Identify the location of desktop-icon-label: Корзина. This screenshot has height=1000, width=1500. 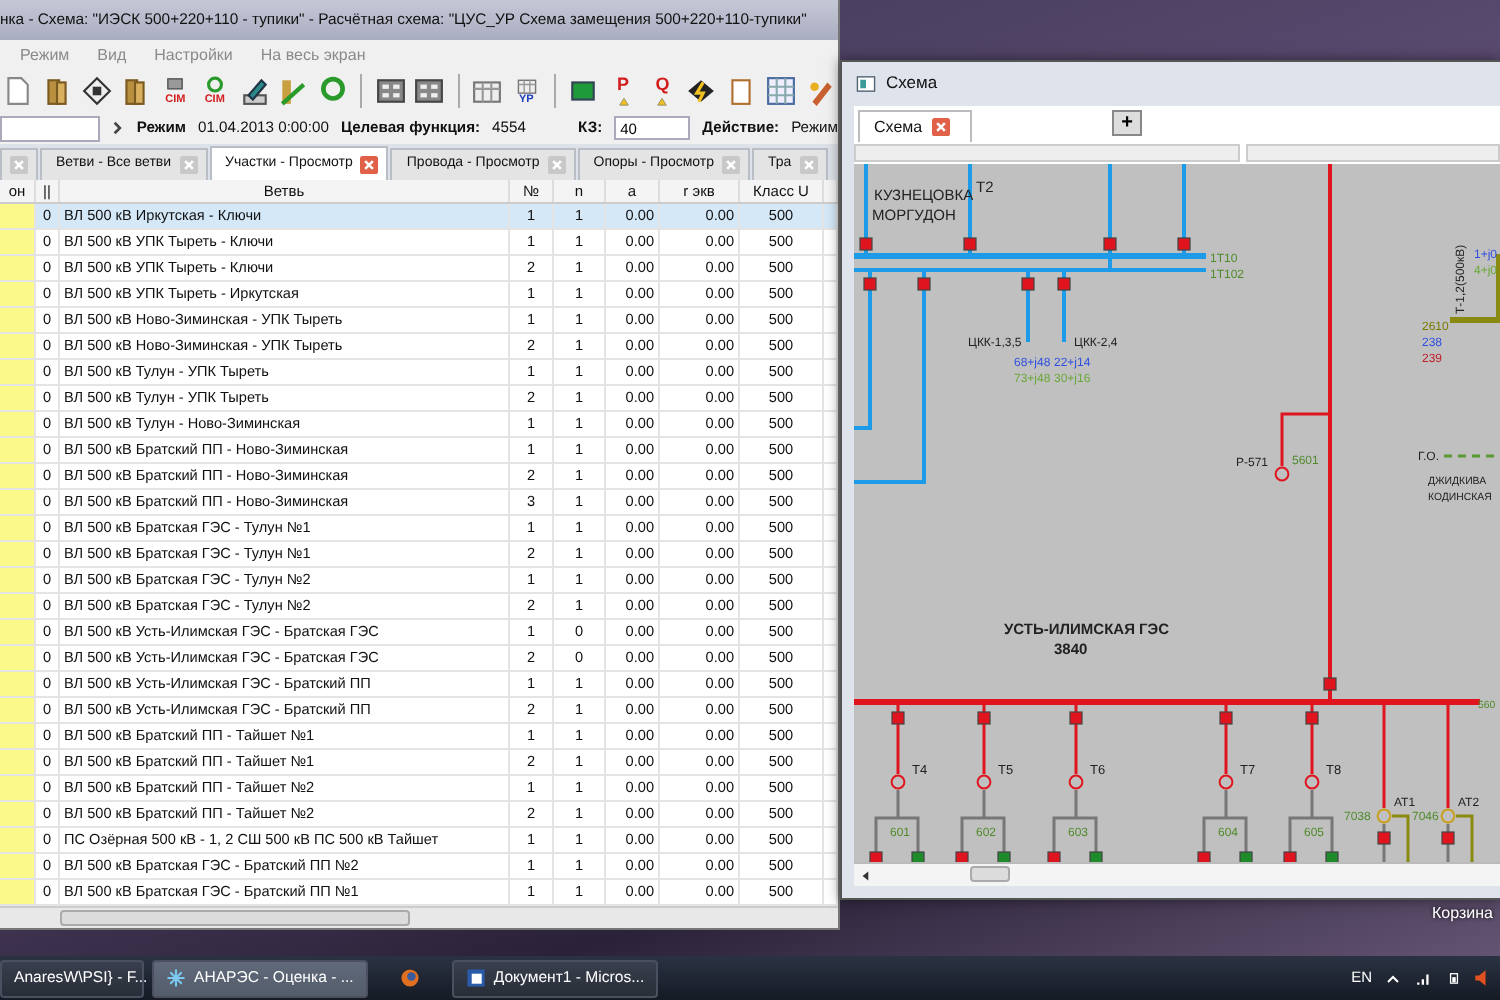
(1462, 914).